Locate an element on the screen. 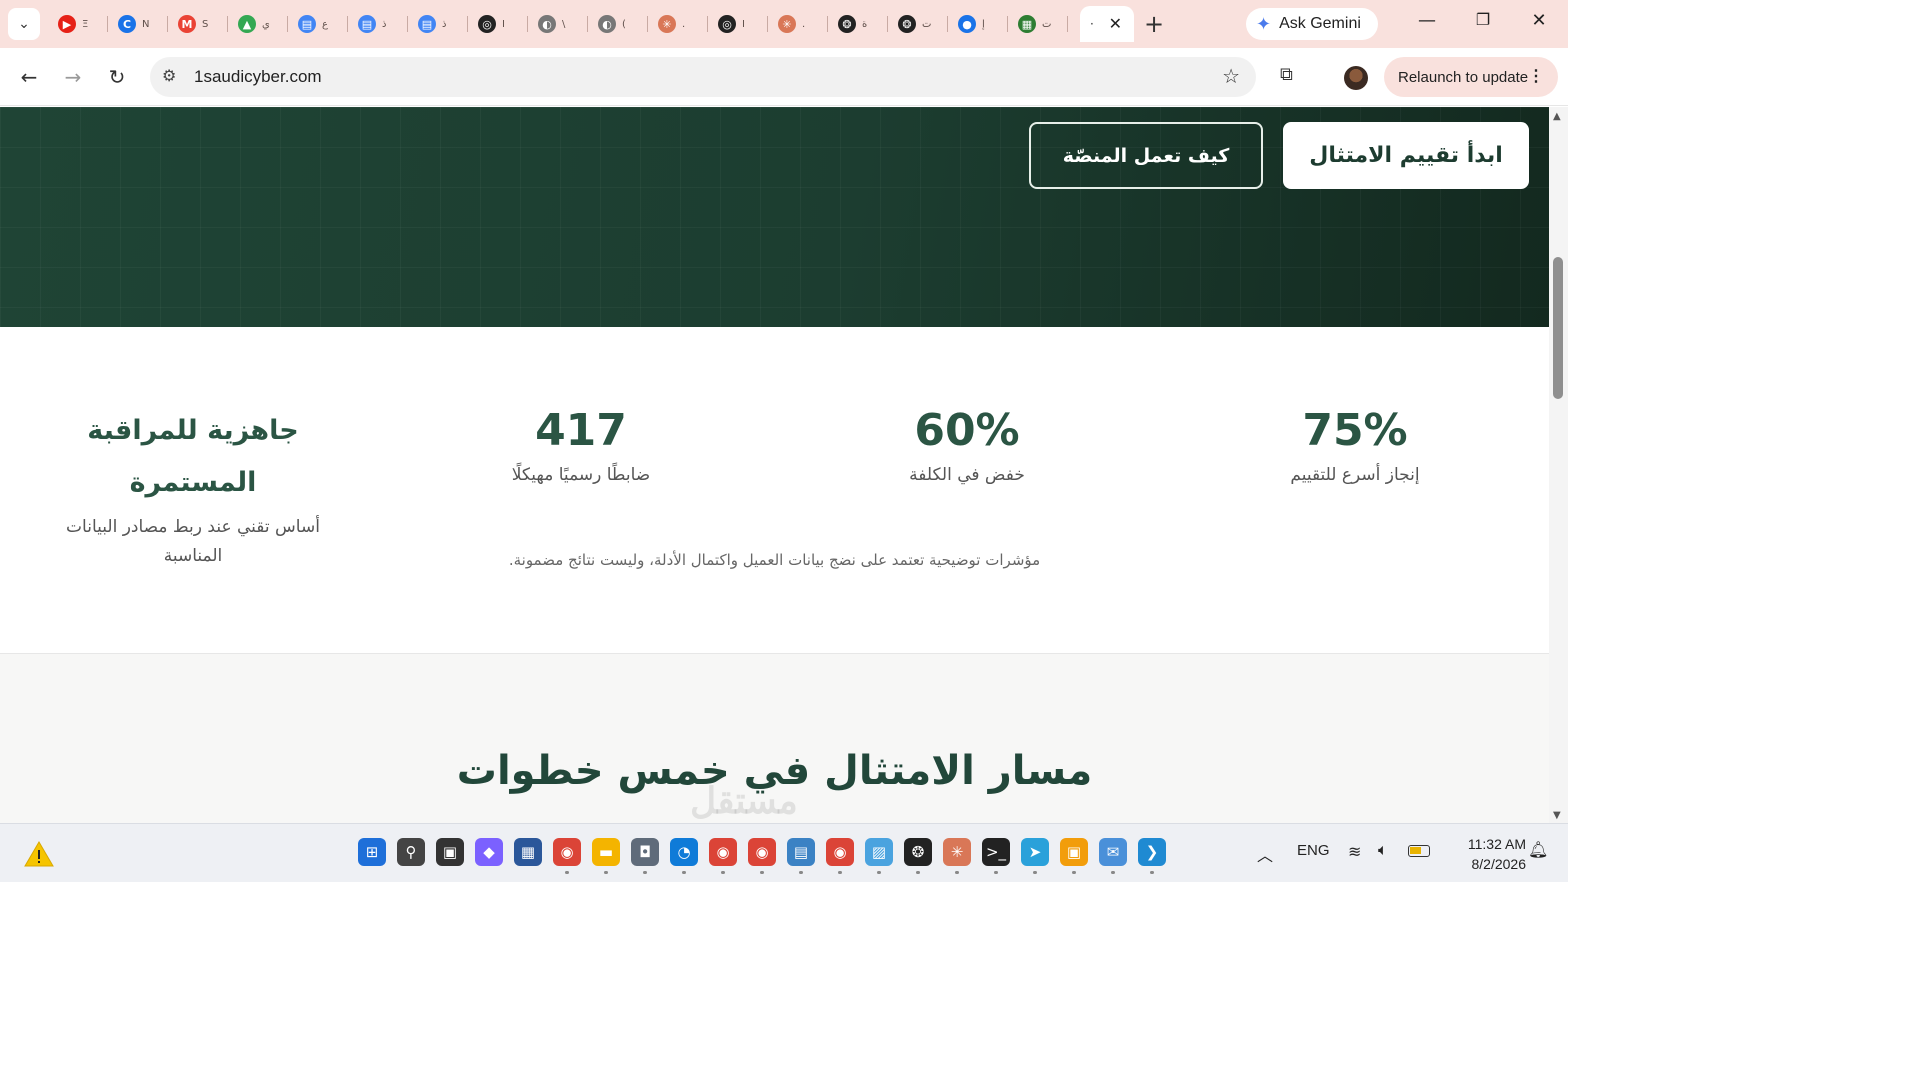 The height and width of the screenshot is (1080, 1920). browser-tab: ▲ ي is located at coordinates (258, 24).